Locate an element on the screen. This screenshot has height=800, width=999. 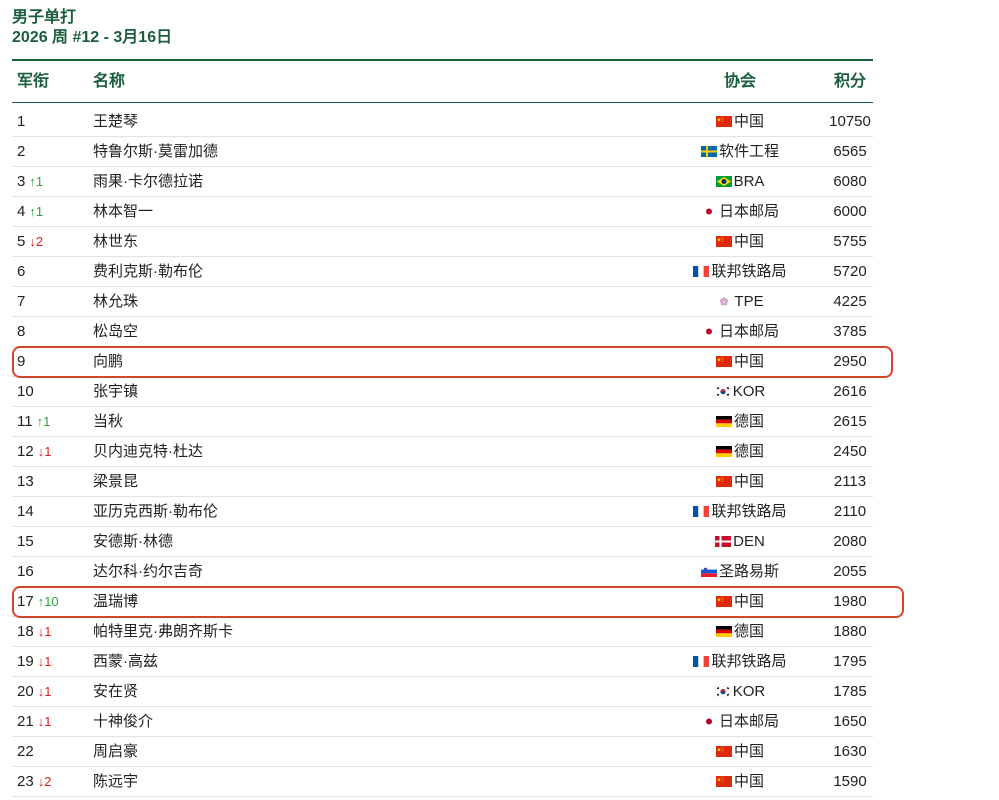
header-association: 协会 is located at coordinates (739, 81).